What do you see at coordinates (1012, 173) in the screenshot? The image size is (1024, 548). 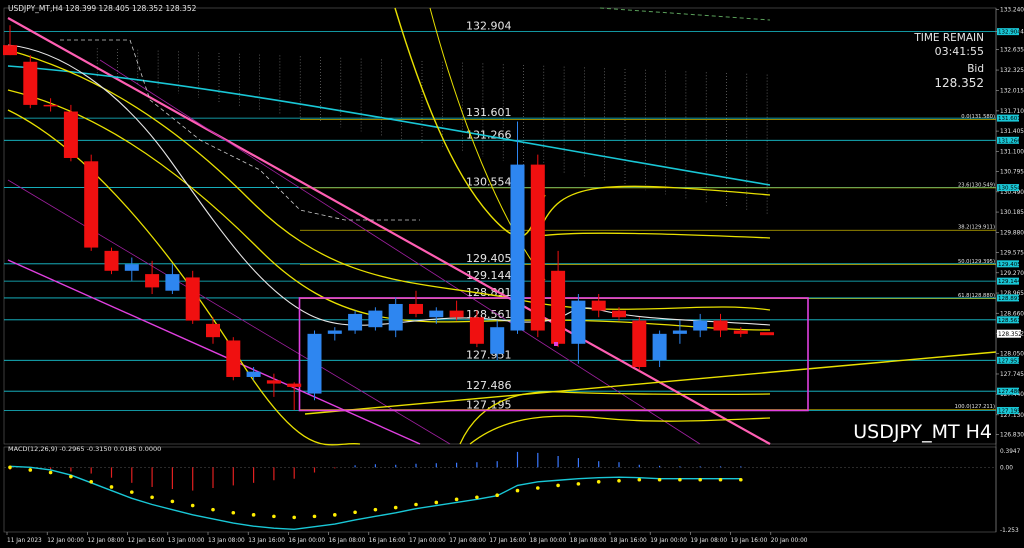 I see `price-tick-label: 130.795` at bounding box center [1012, 173].